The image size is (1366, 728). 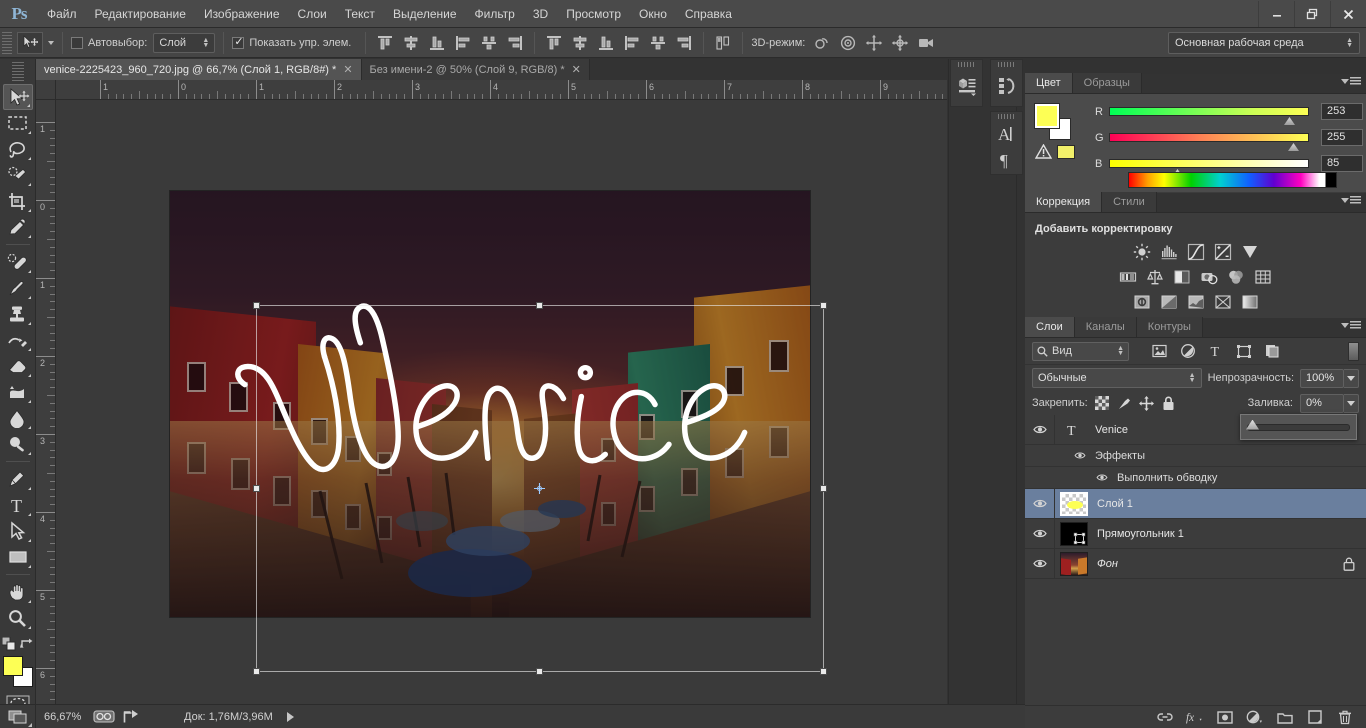 What do you see at coordinates (51, 42) in the screenshot?
I see `tool-preset-chevron-icon` at bounding box center [51, 42].